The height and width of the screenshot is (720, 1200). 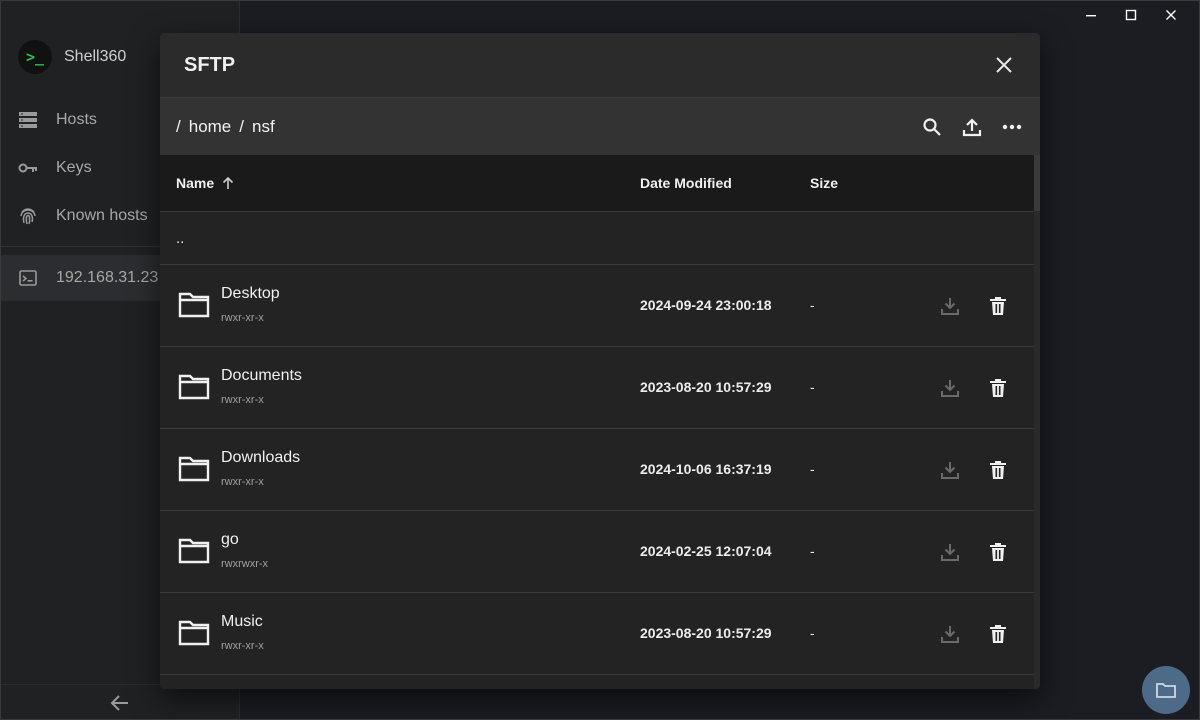 I want to click on terminal-icon, so click(x=28, y=278).